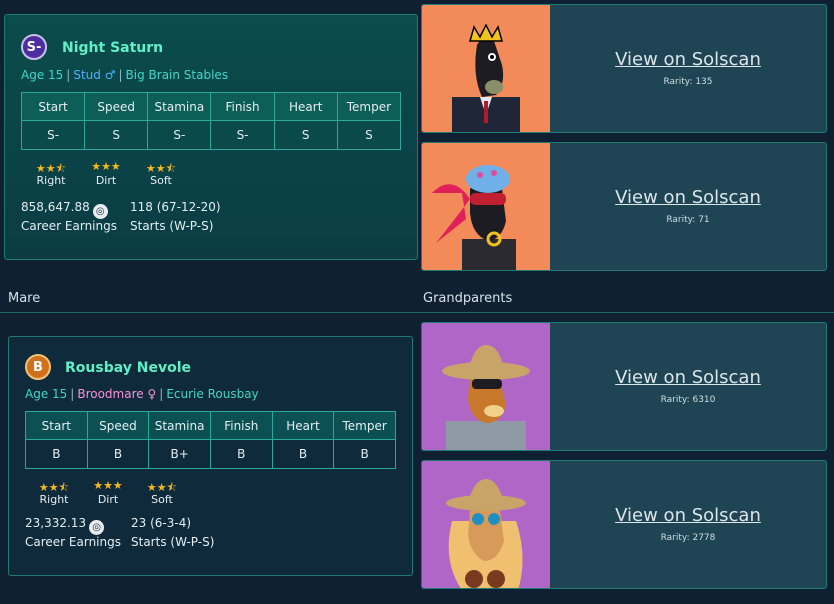 The width and height of the screenshot is (834, 604). What do you see at coordinates (179, 454) in the screenshot?
I see `stat-value: B+` at bounding box center [179, 454].